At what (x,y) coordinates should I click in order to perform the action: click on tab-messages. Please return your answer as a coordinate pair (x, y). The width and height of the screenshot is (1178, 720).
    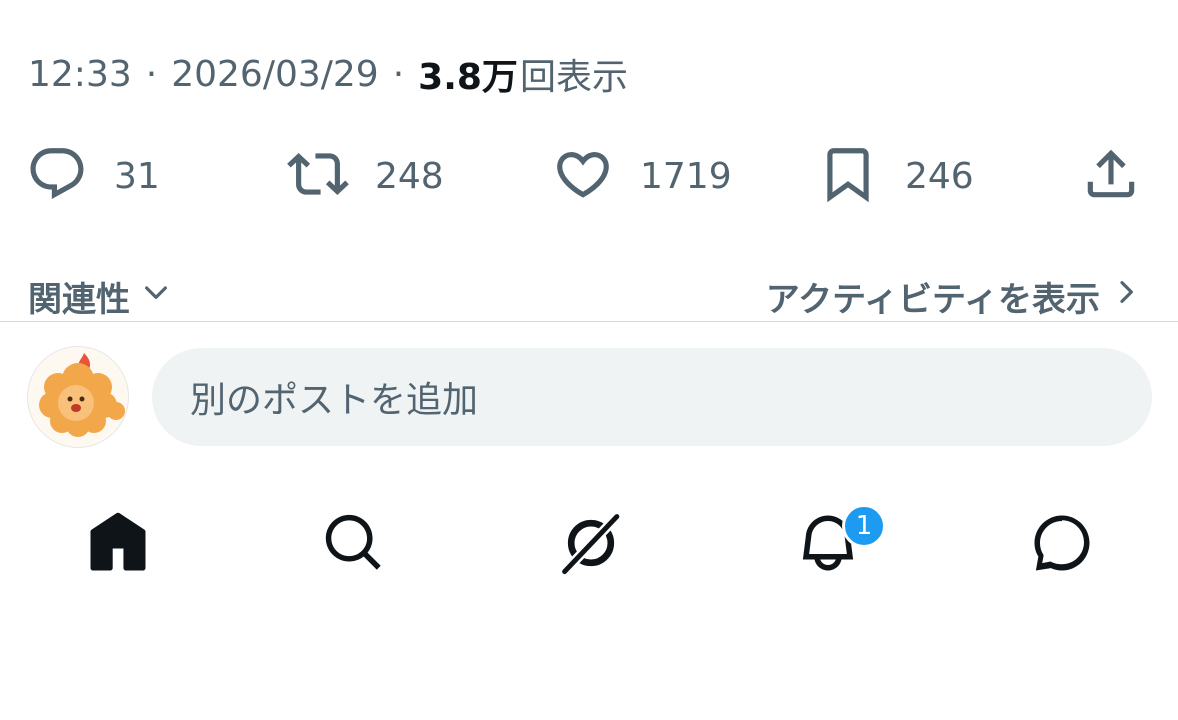
    Looking at the image, I should click on (1062, 545).